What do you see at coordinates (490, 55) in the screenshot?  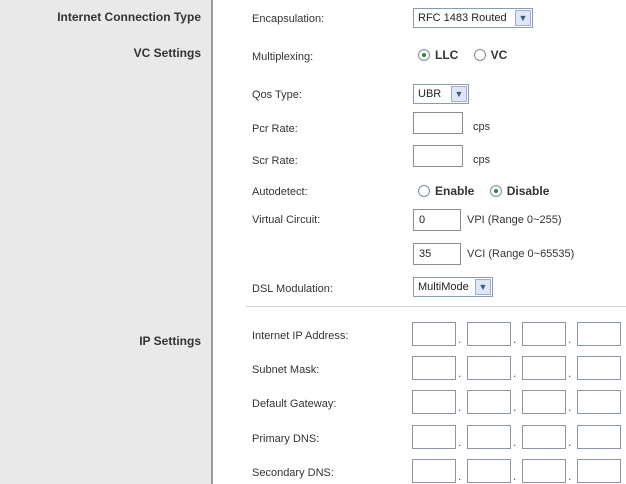 I see `multiplexing-option-vc: VC` at bounding box center [490, 55].